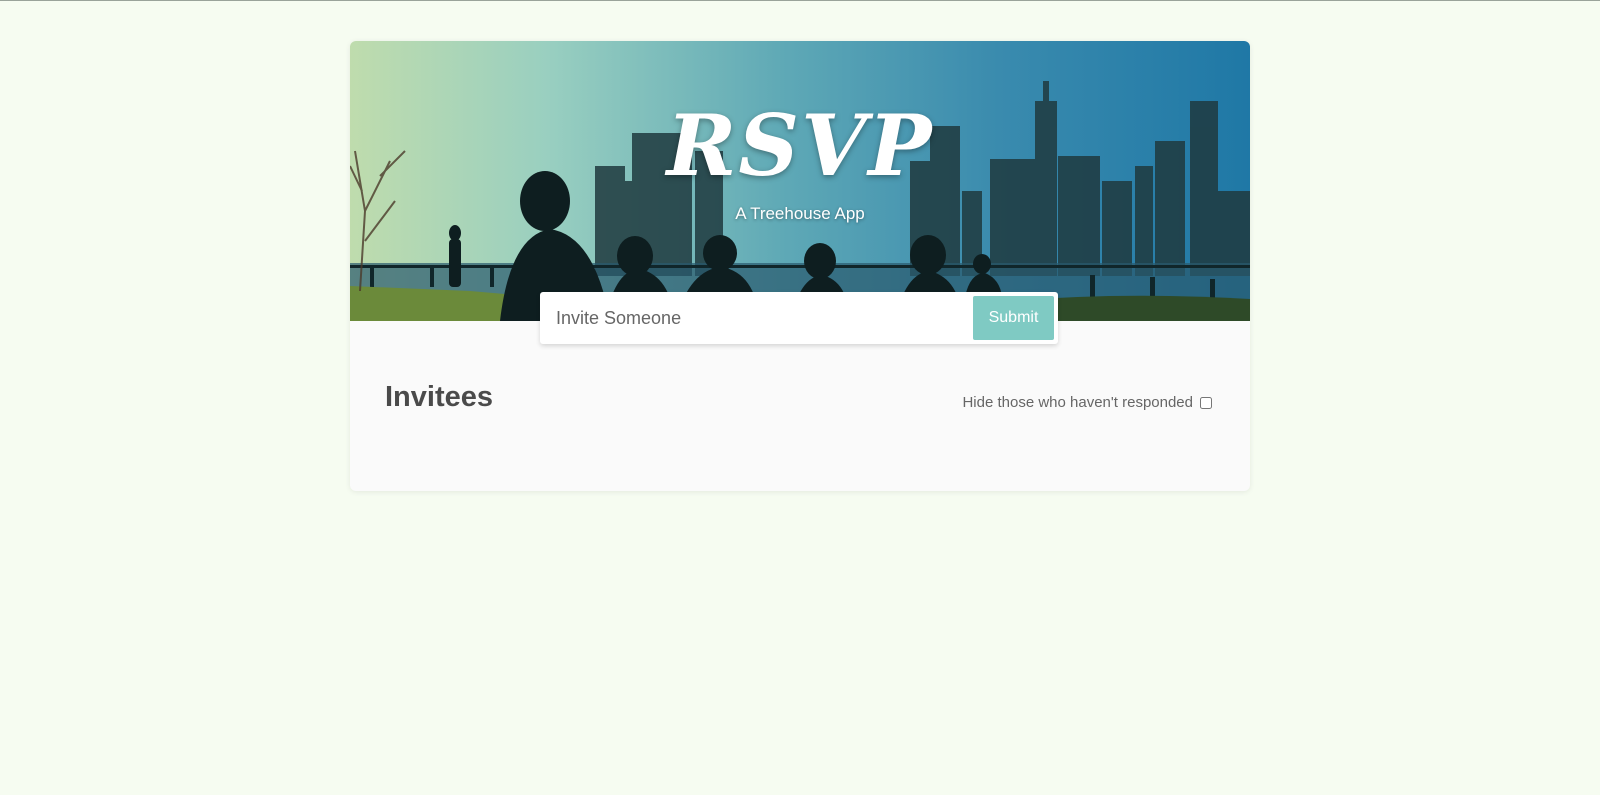 This screenshot has width=1600, height=795. I want to click on submit-button: Submit, so click(1013, 318).